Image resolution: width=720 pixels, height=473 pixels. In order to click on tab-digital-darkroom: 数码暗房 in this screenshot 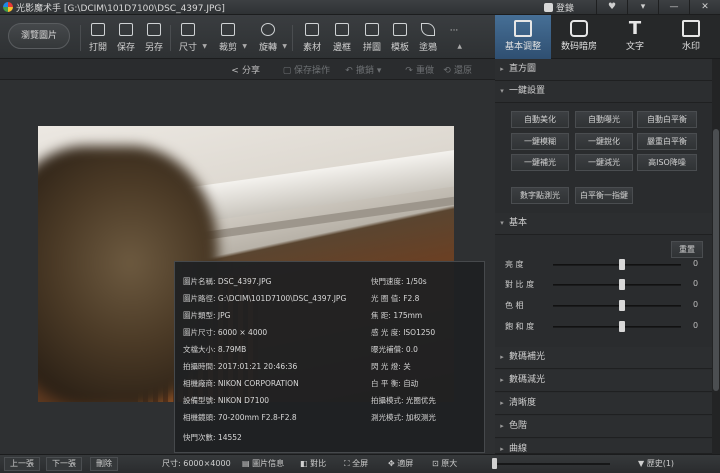, I will do `click(579, 37)`.